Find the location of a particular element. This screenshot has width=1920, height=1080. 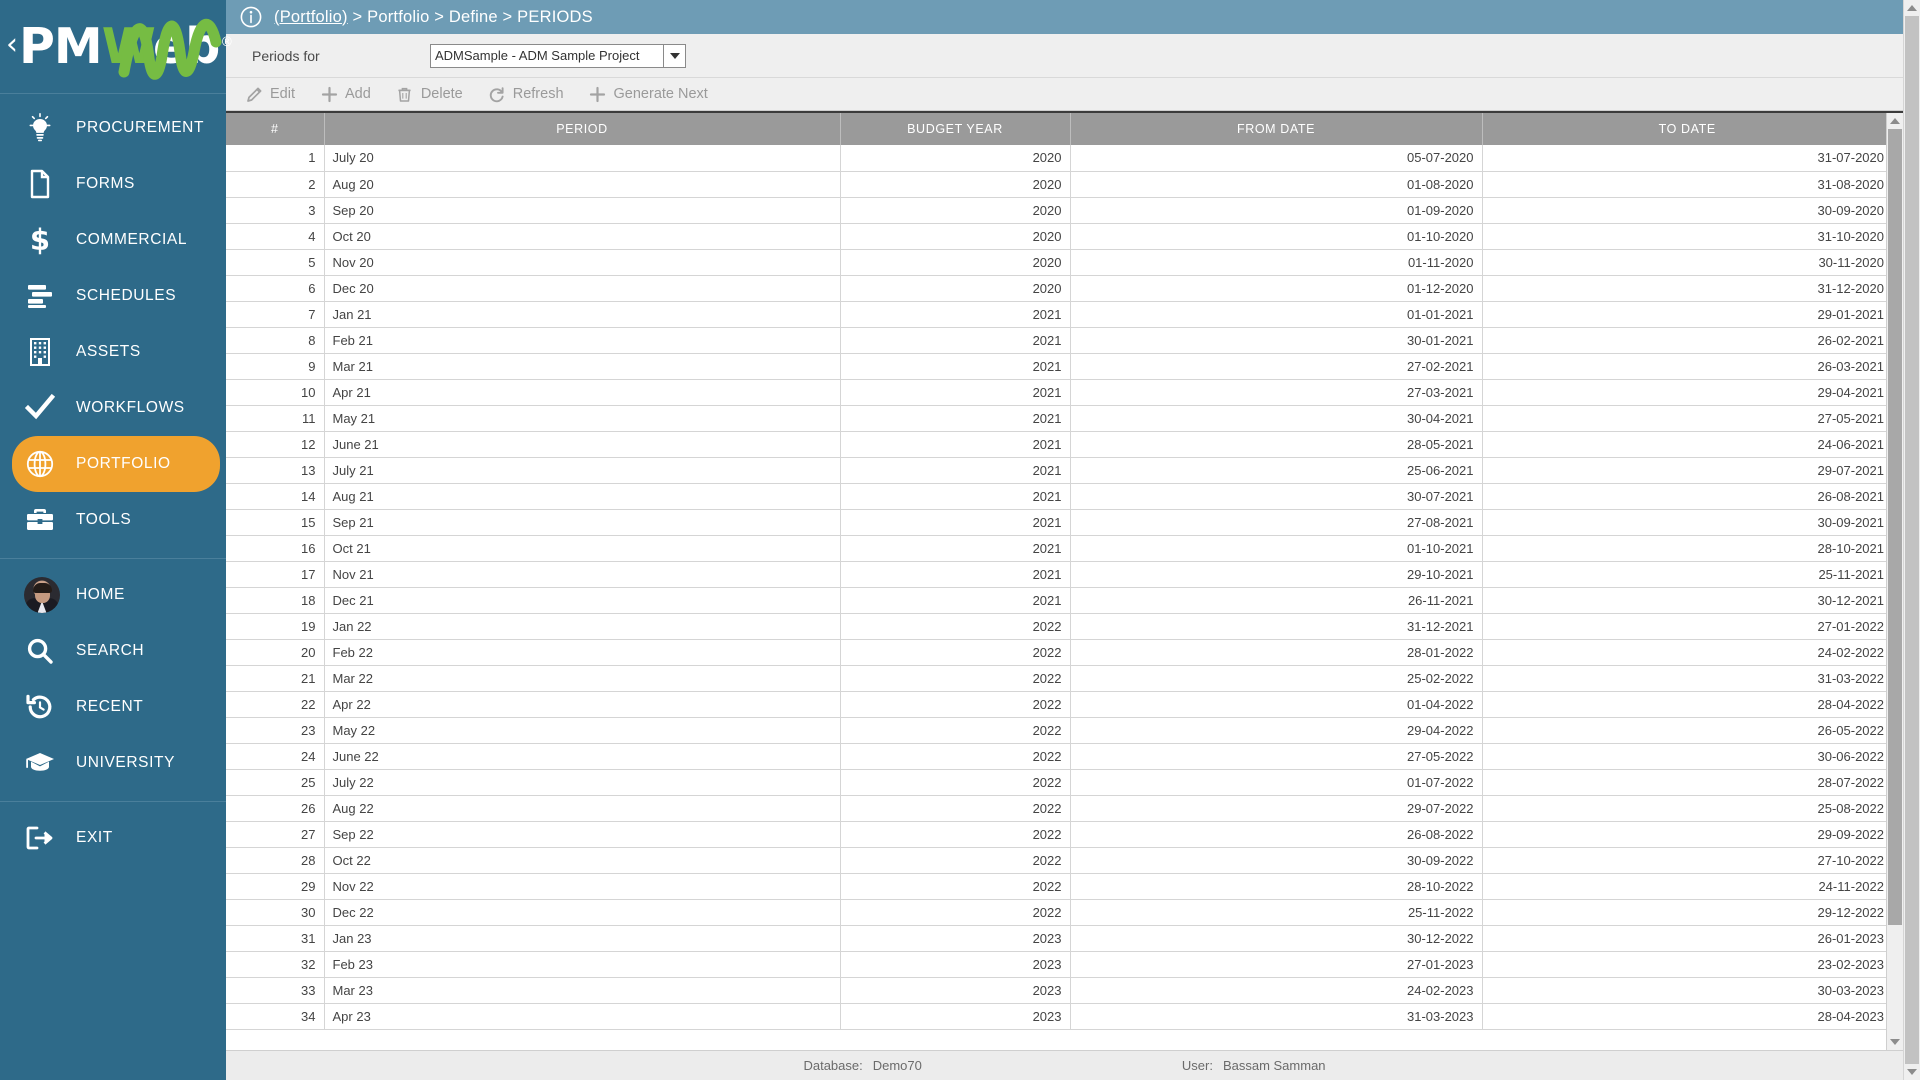

table-row: 8 Feb 21 2021 30-01-2021 26-02-2021 is located at coordinates (1056, 340).